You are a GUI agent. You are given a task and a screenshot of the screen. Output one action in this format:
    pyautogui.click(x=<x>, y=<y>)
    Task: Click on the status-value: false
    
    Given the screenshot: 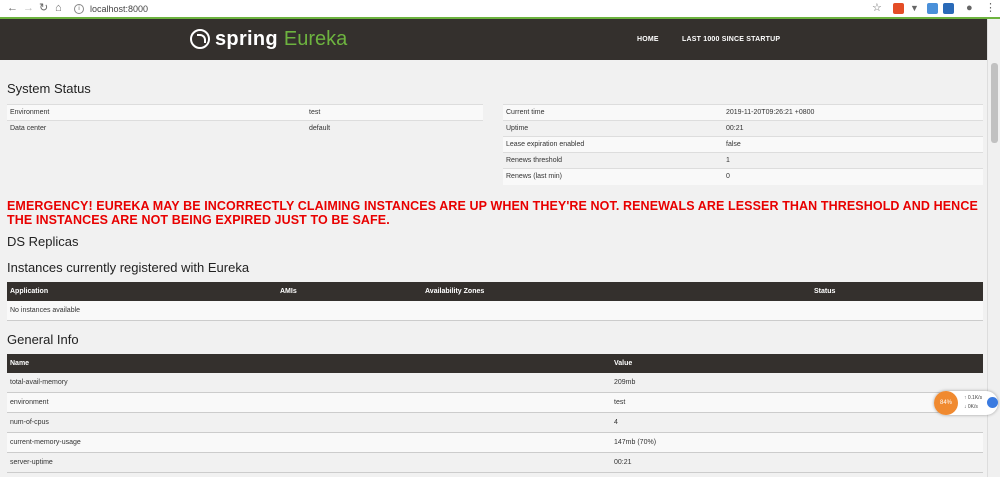 What is the action you would take?
    pyautogui.click(x=853, y=144)
    